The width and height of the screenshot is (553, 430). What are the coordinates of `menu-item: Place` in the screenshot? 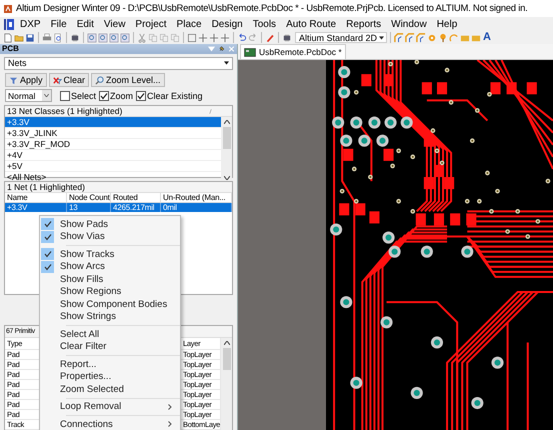 It's located at (189, 24).